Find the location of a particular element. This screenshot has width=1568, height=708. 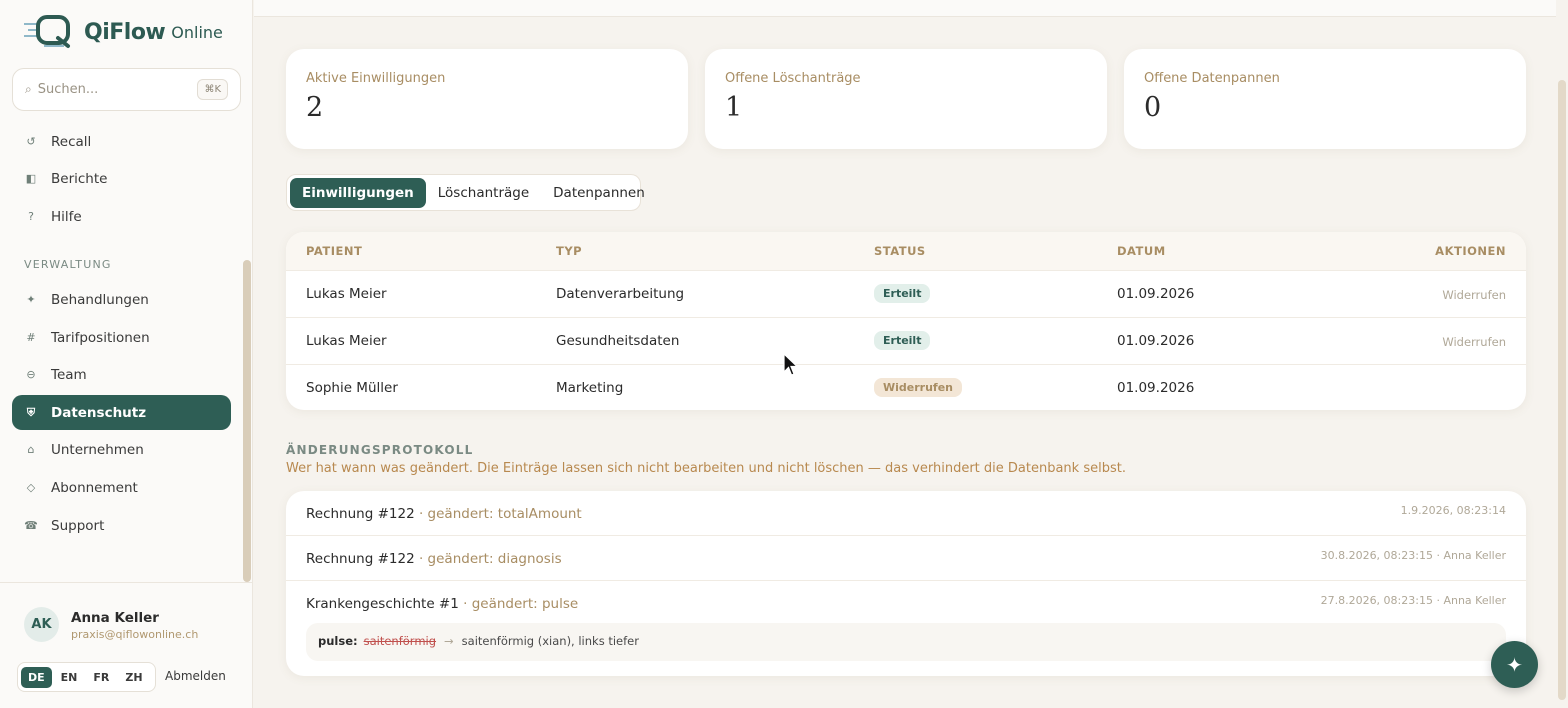

diamond-icon: ◇ is located at coordinates (31, 487).